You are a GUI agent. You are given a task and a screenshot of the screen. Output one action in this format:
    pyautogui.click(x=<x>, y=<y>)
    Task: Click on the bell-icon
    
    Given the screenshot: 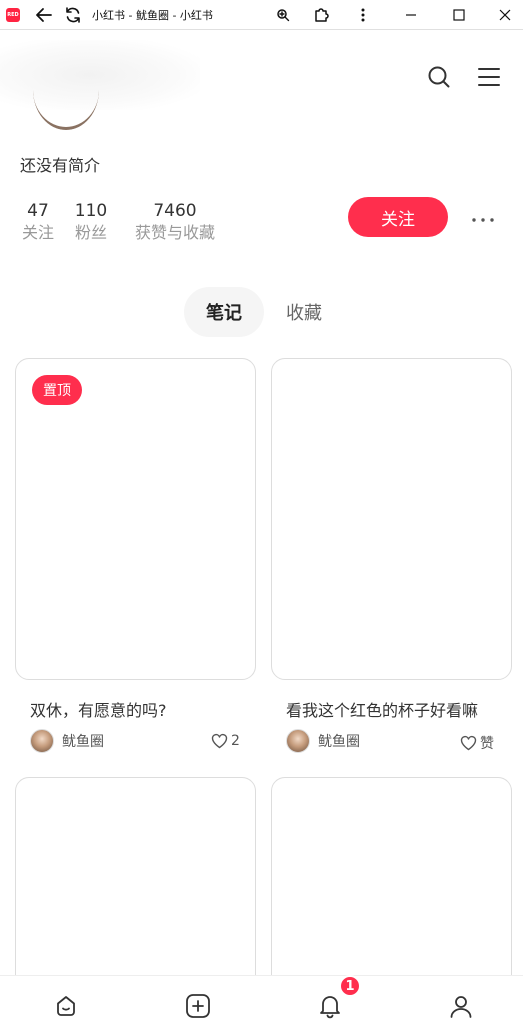 What is the action you would take?
    pyautogui.click(x=330, y=1007)
    